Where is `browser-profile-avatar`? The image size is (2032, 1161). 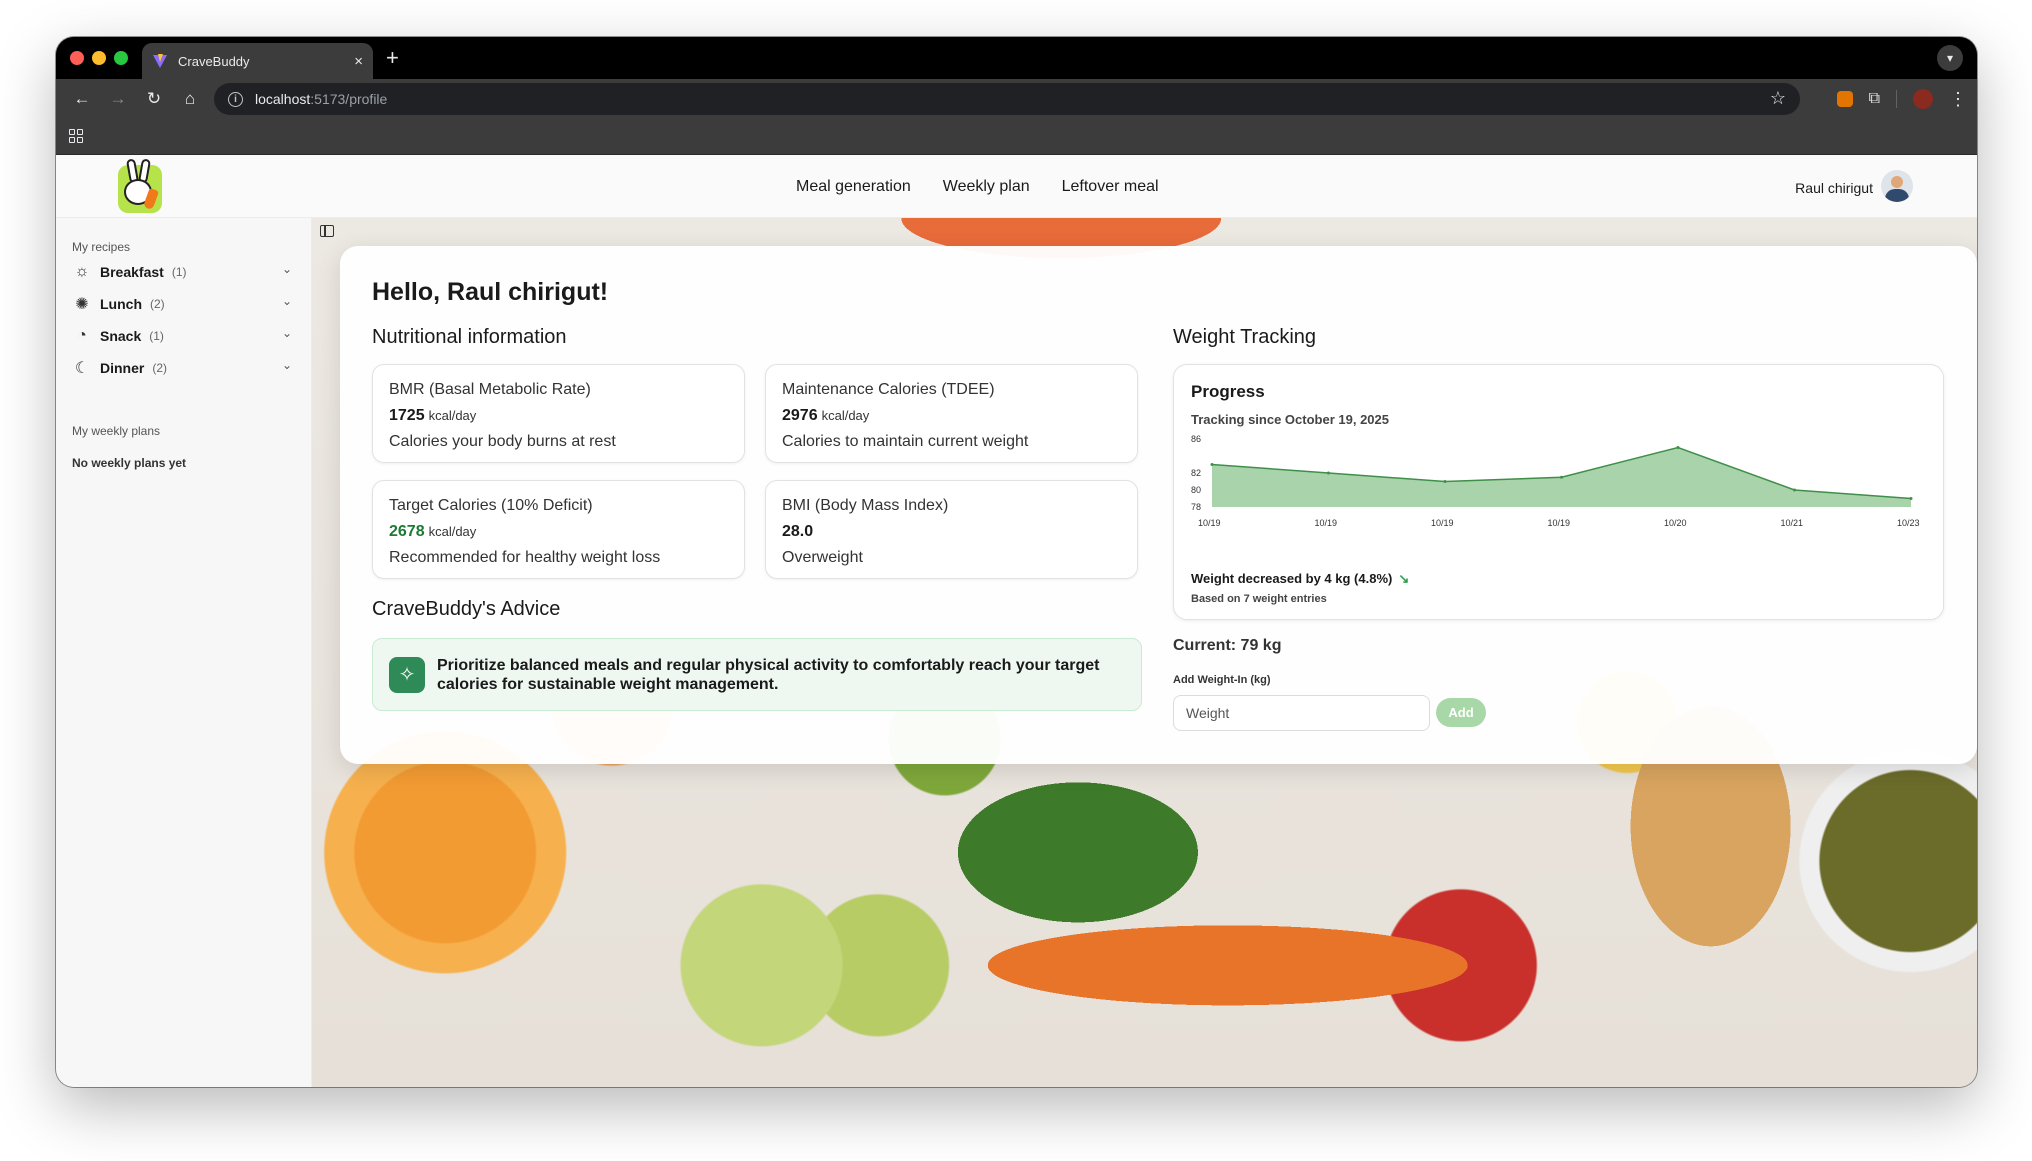
browser-profile-avatar is located at coordinates (1923, 99).